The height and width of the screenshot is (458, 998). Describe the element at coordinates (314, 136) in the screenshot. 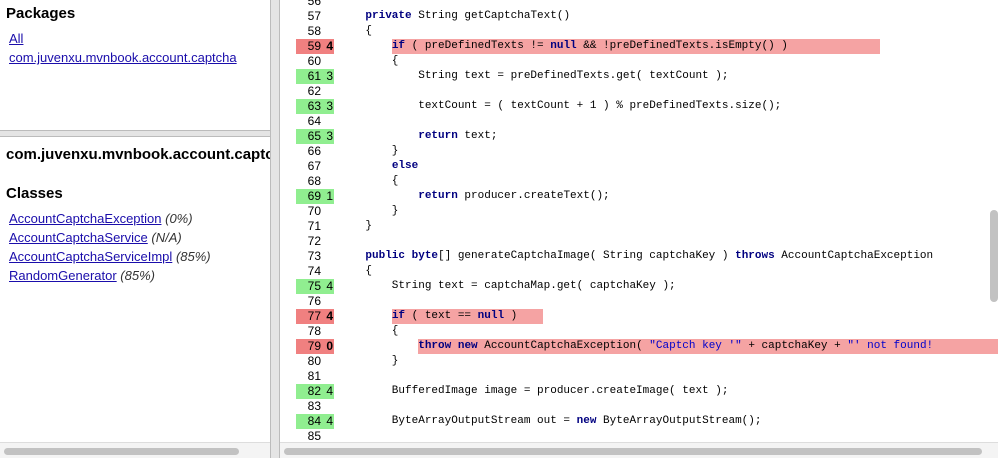

I see `line-number: 65` at that location.